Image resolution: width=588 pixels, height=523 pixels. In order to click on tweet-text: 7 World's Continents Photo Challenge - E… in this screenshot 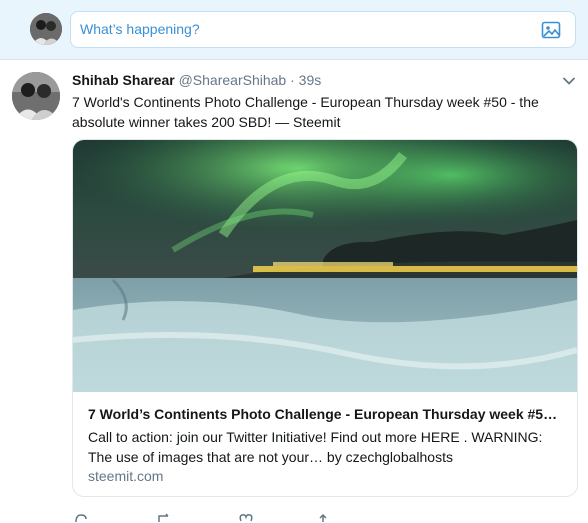, I will do `click(305, 112)`.